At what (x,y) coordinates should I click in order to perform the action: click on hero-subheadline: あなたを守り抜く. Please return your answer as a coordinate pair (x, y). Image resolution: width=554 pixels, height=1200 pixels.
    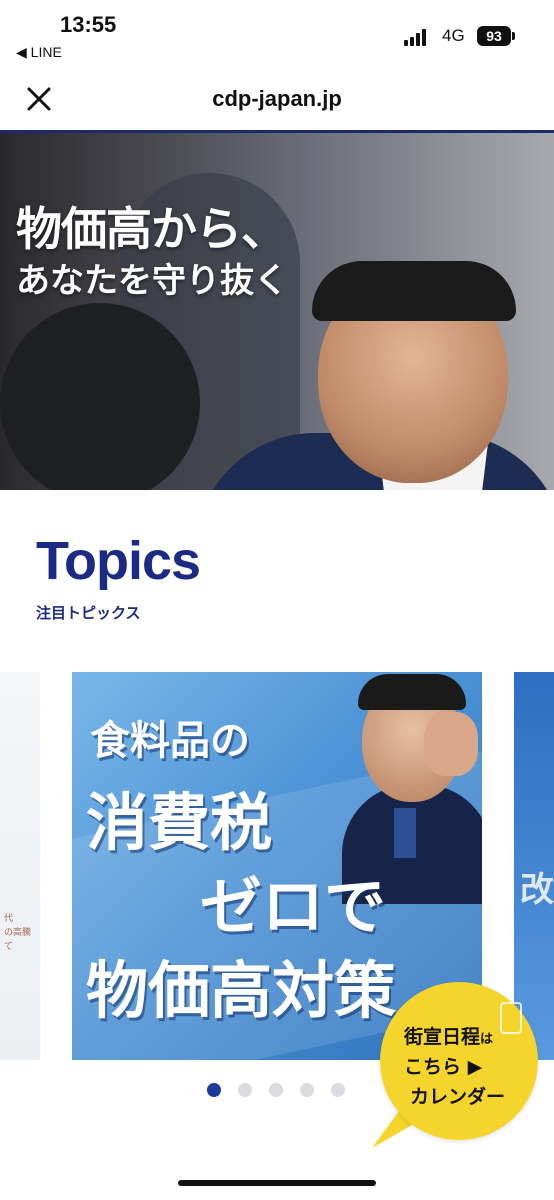
    Looking at the image, I should click on (152, 281).